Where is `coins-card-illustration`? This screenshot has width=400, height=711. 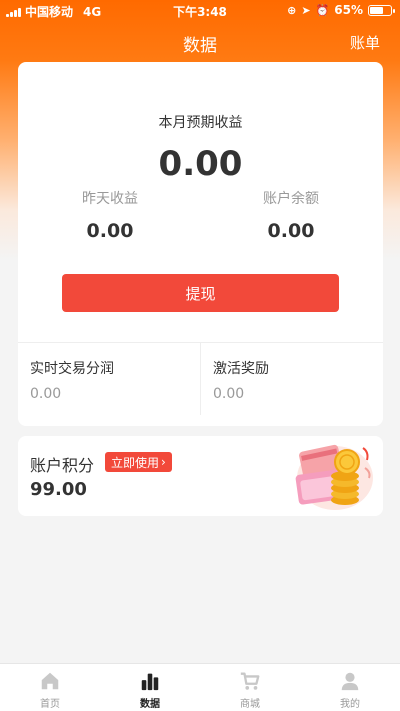 coins-card-illustration is located at coordinates (334, 477).